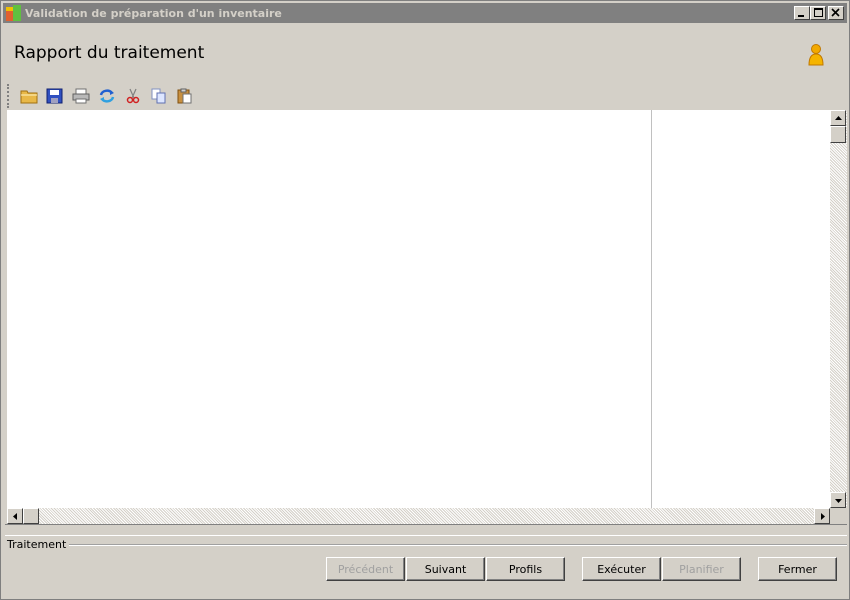 The image size is (850, 600). I want to click on toolbar-grip, so click(8, 96).